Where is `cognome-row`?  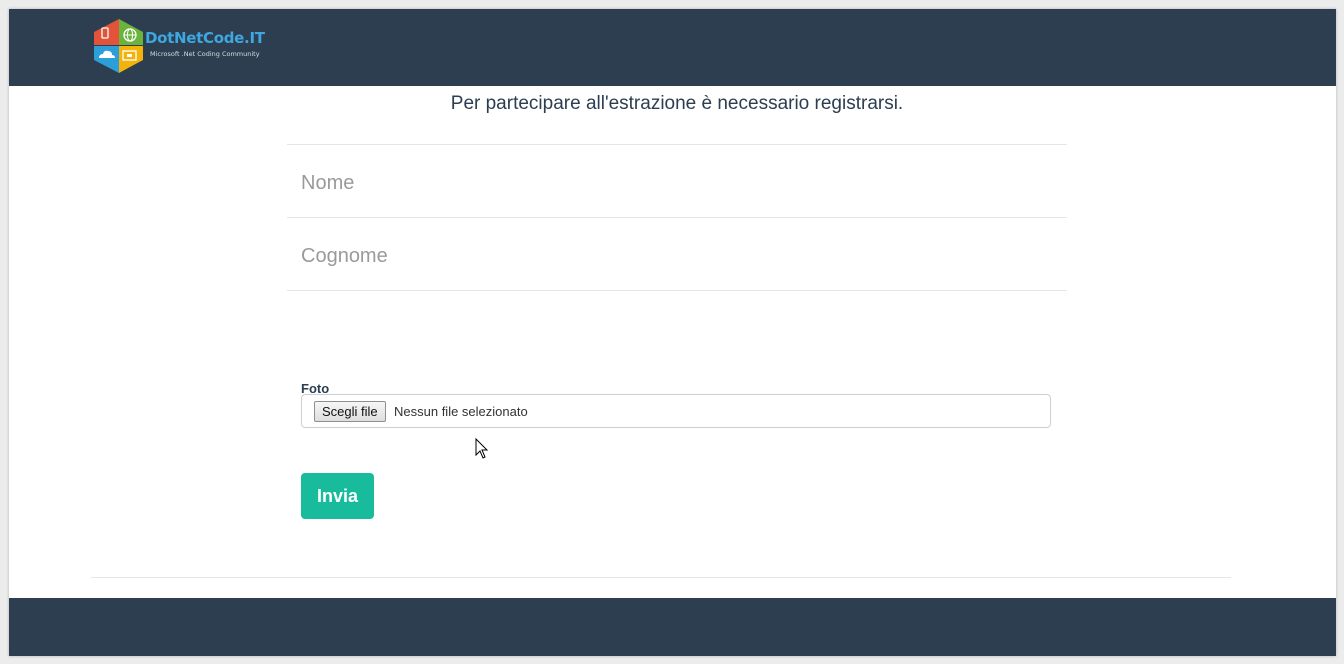 cognome-row is located at coordinates (677, 254).